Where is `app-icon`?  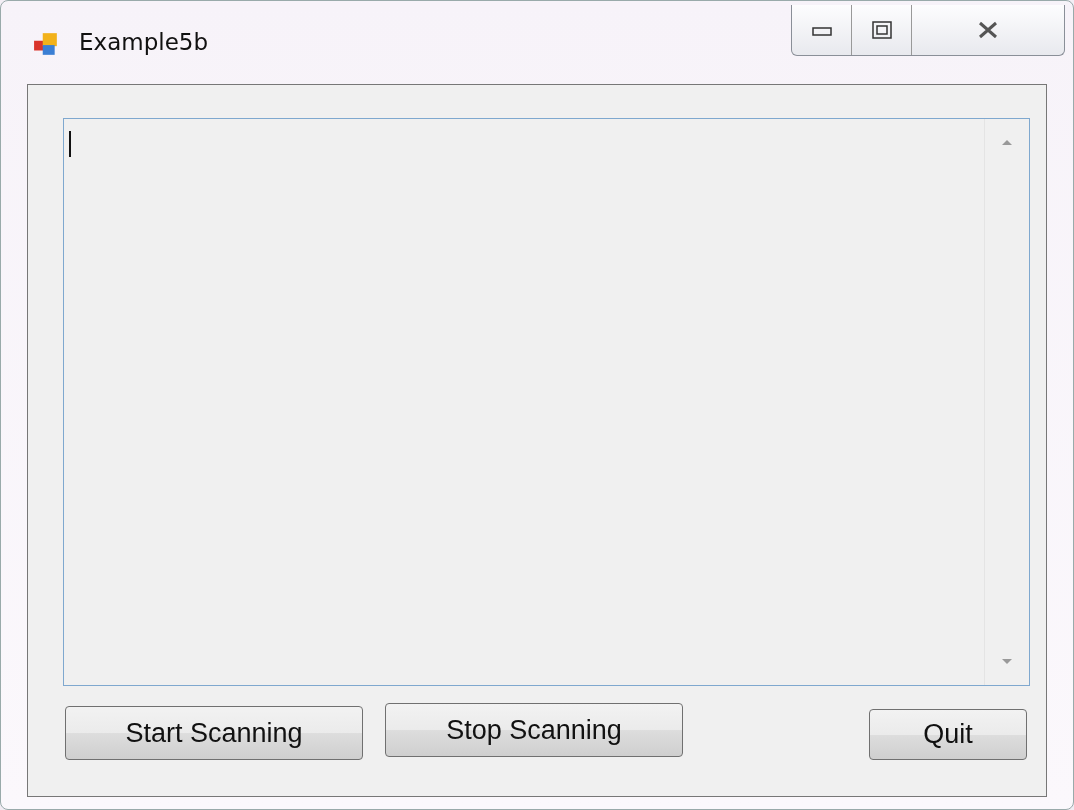
app-icon is located at coordinates (46, 44).